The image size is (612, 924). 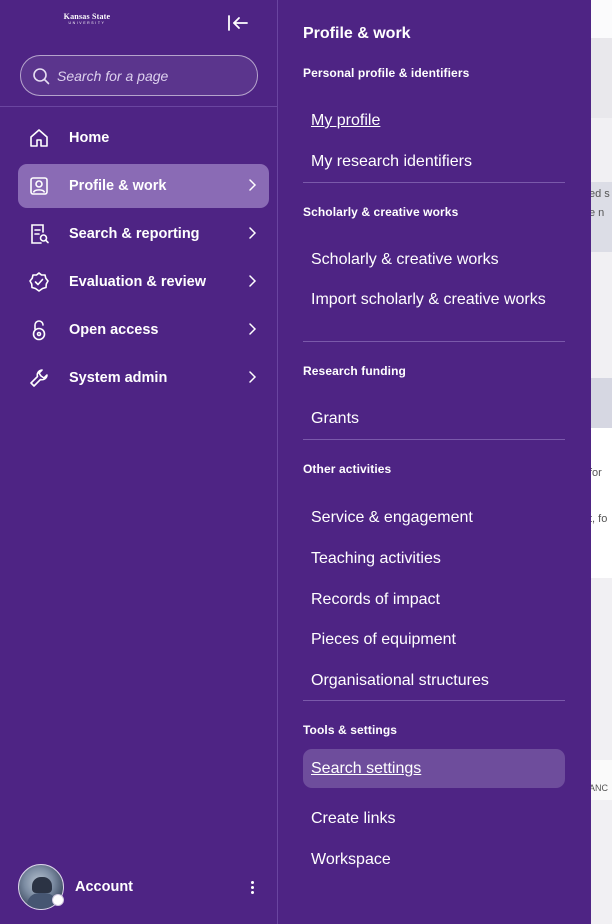 What do you see at coordinates (434, 768) in the screenshot?
I see `menu-item-search-settings: Search settings` at bounding box center [434, 768].